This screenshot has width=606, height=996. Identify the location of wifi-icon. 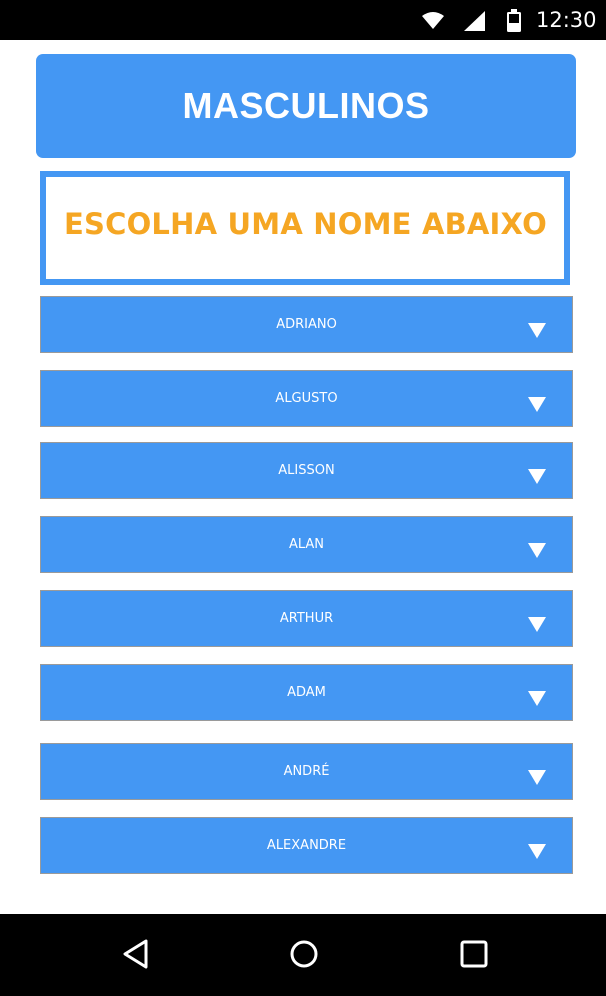
(433, 20).